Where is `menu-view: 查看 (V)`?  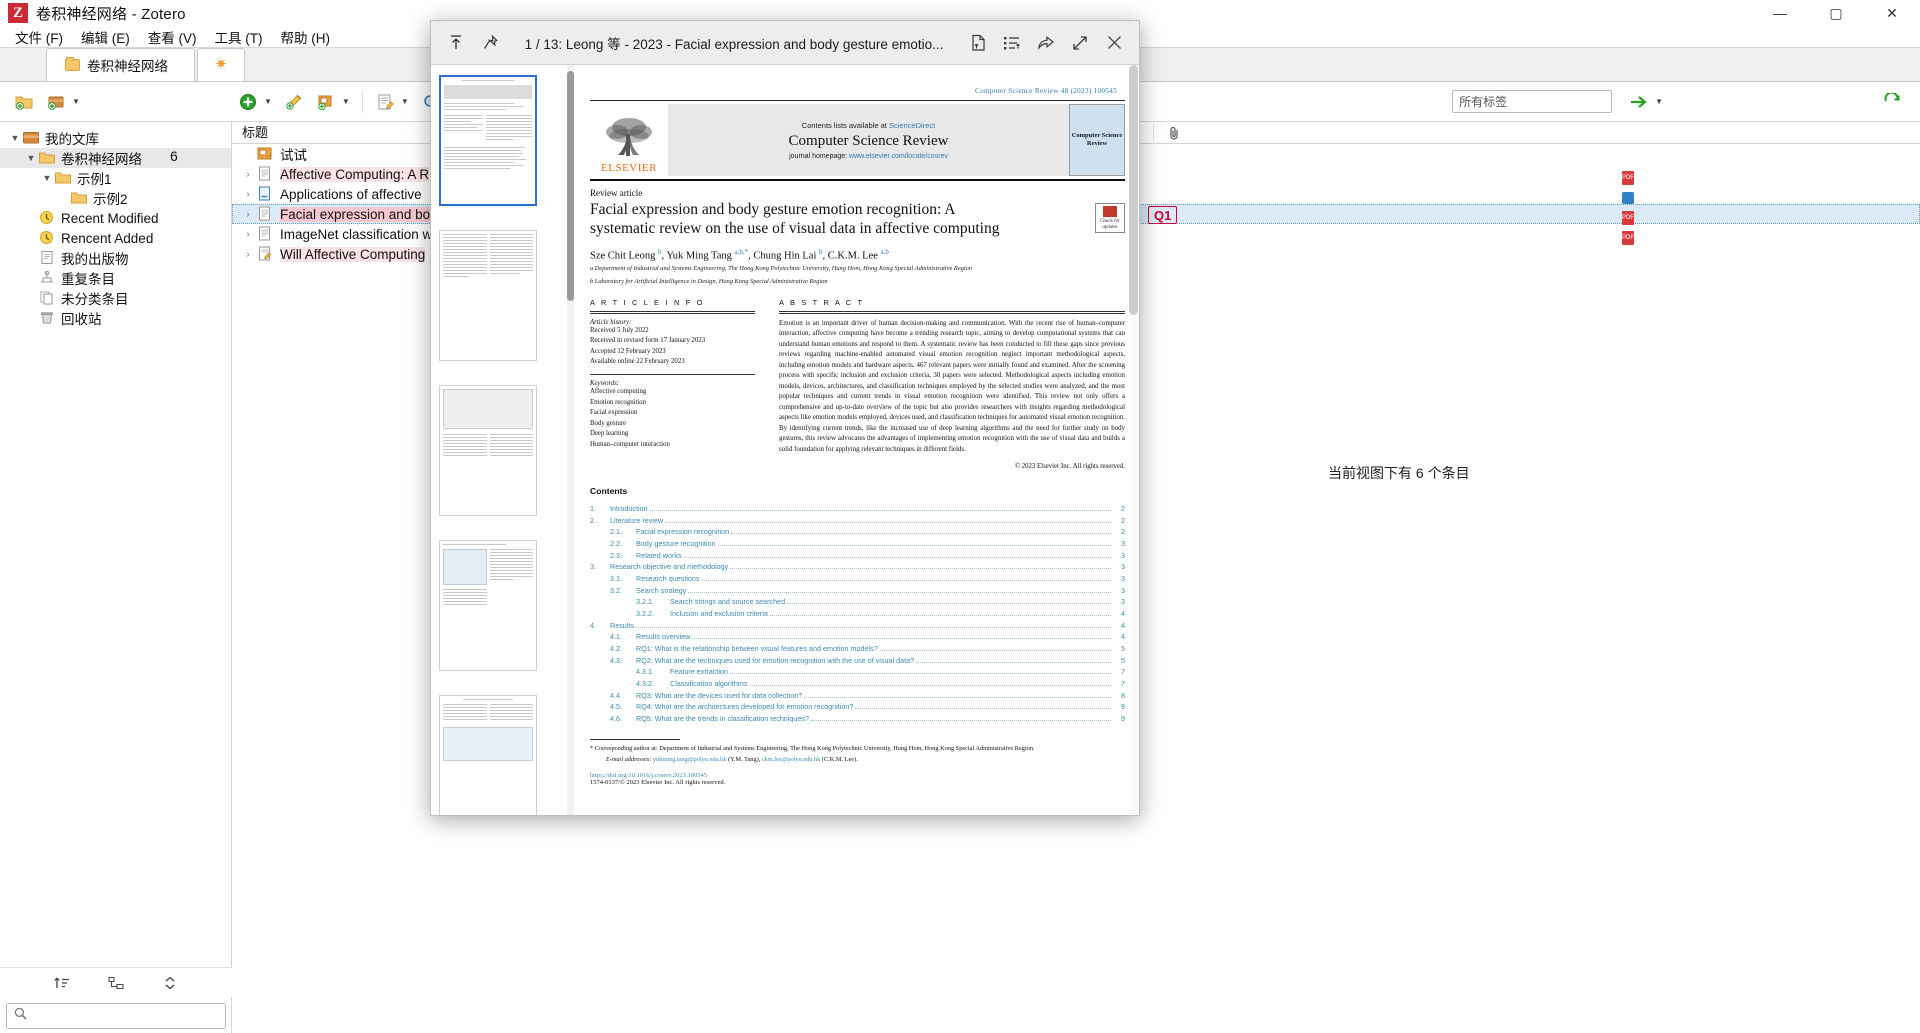 menu-view: 查看 (V) is located at coordinates (172, 37).